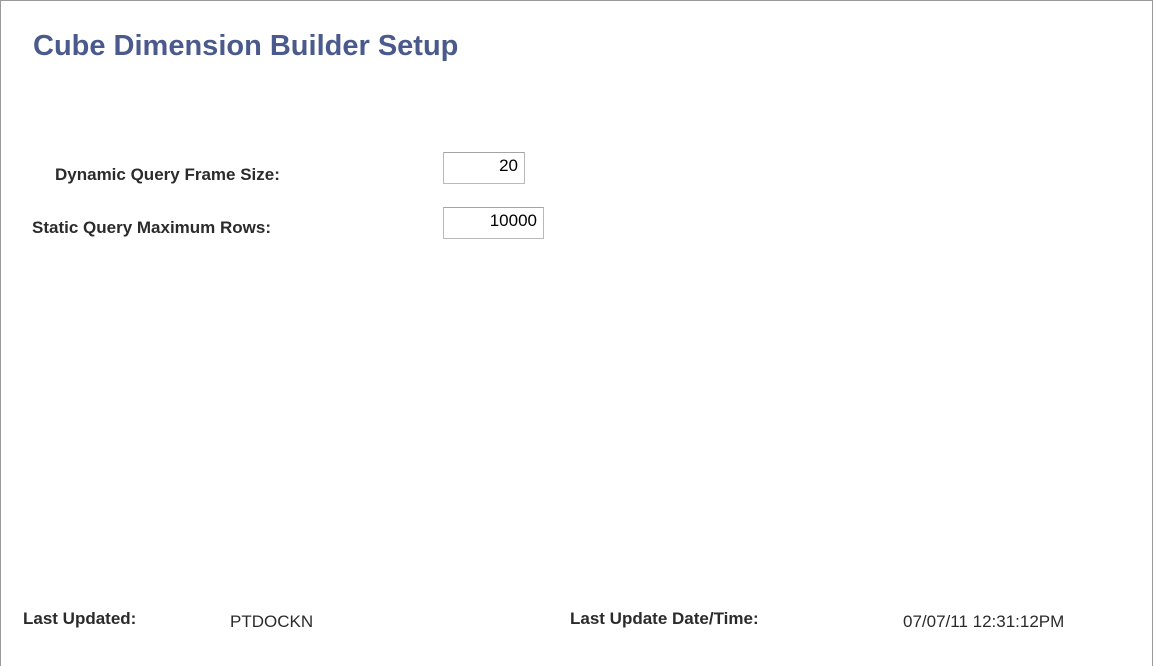 The height and width of the screenshot is (666, 1154). I want to click on last-updated-label: Last Updated:, so click(80, 618).